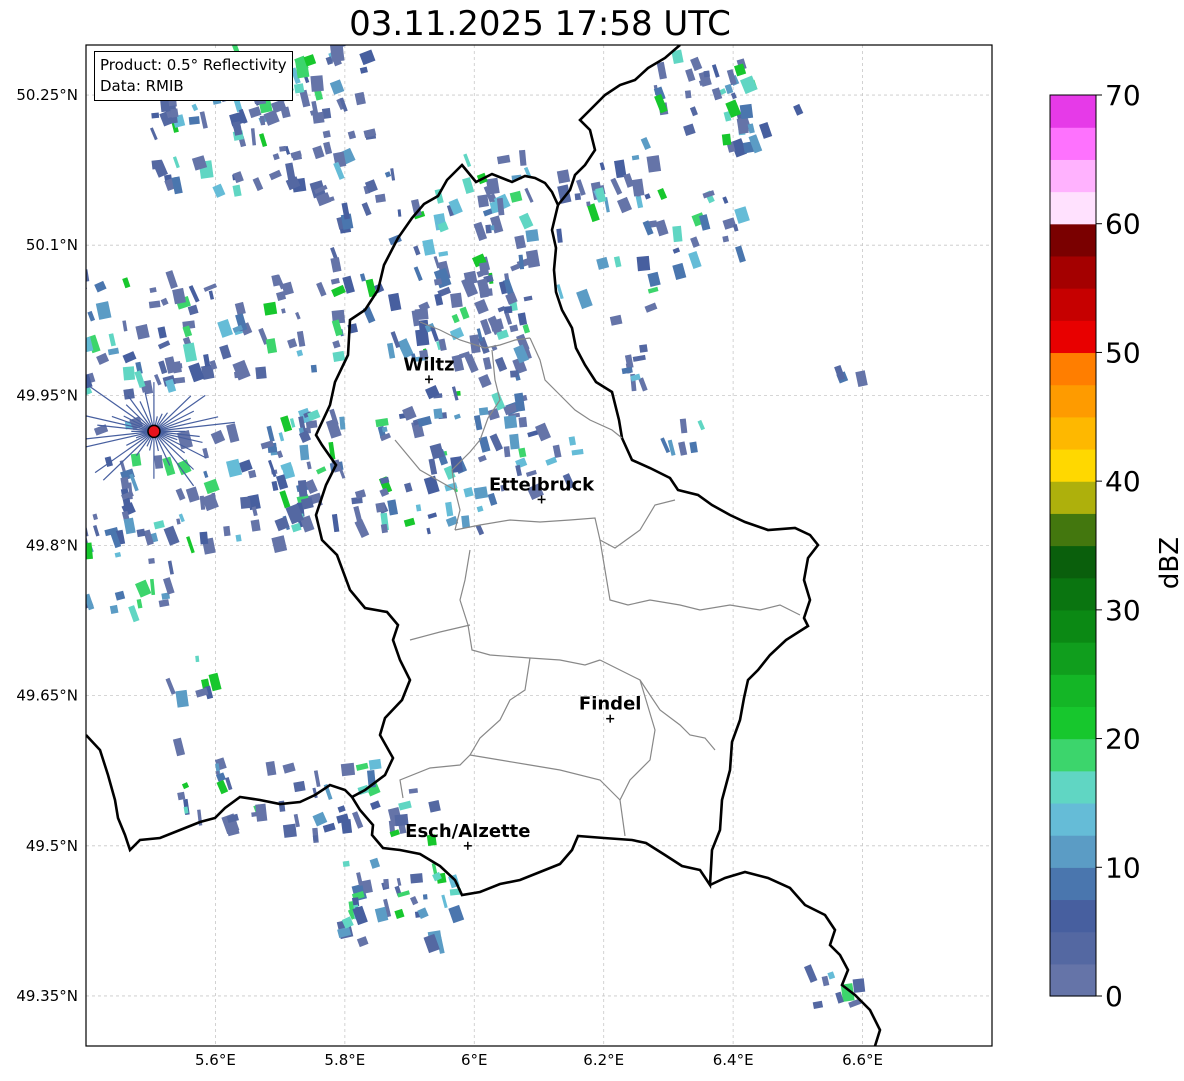  What do you see at coordinates (1114, 996) in the screenshot?
I see `colorbar-tick-label: 0` at bounding box center [1114, 996].